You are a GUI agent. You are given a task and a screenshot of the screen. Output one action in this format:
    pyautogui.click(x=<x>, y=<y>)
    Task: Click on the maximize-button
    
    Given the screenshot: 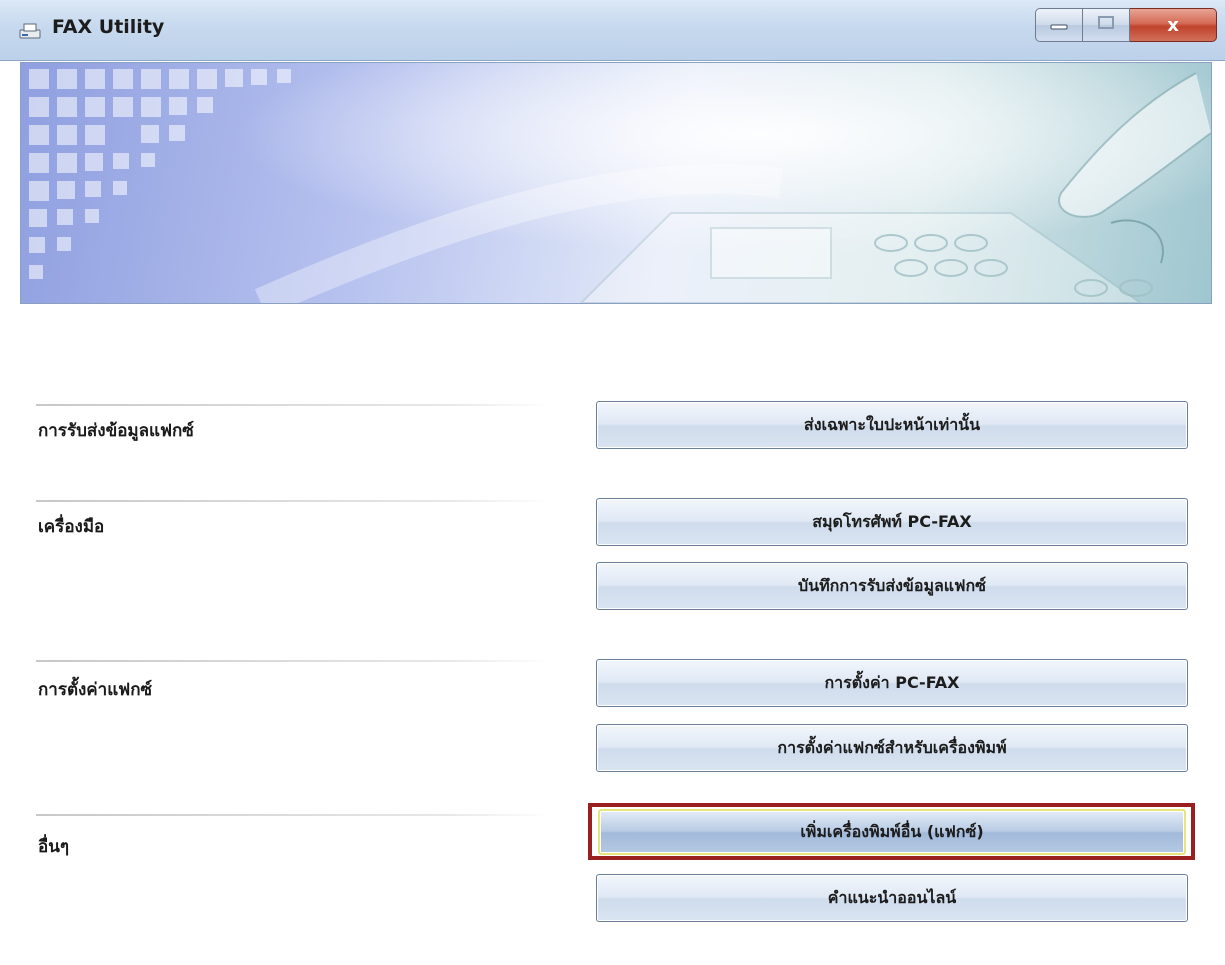 What is the action you would take?
    pyautogui.click(x=1106, y=25)
    